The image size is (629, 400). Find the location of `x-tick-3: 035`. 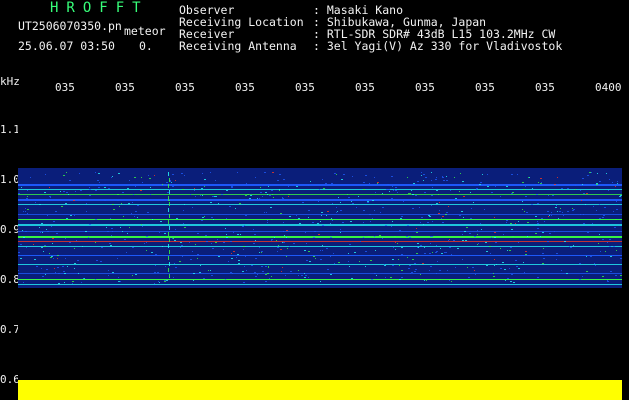

x-tick-3: 035 is located at coordinates (185, 87).